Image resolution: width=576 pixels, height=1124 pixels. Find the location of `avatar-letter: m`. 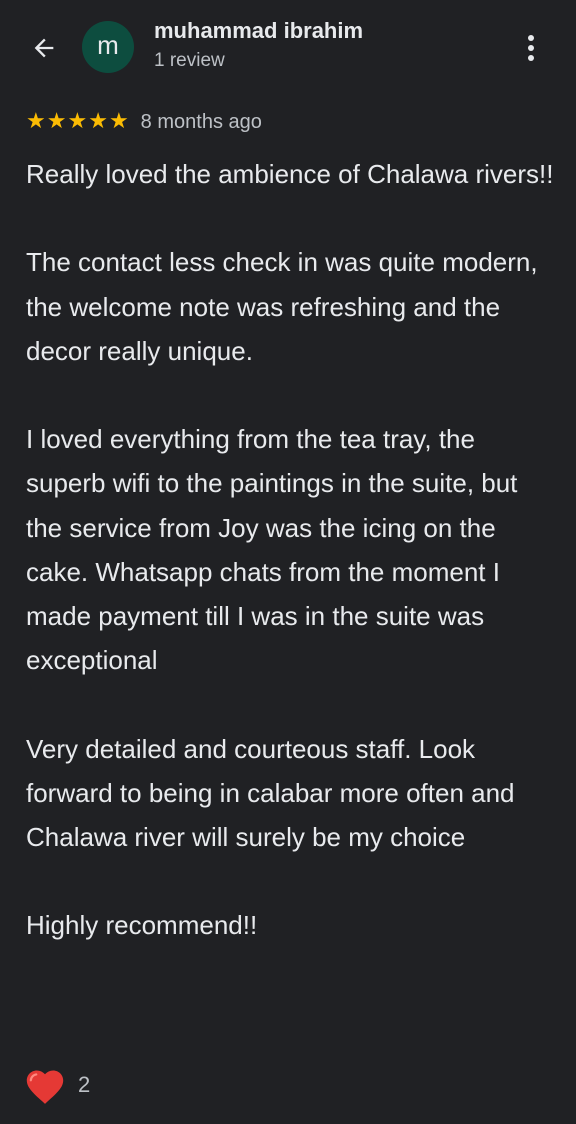

avatar-letter: m is located at coordinates (108, 45).